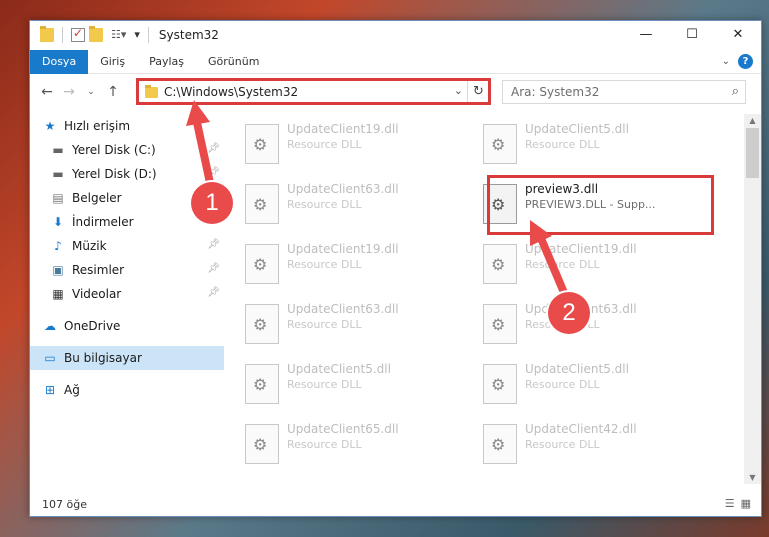 The image size is (769, 537). What do you see at coordinates (204, 155) in the screenshot?
I see `arrow-1-line` at bounding box center [204, 155].